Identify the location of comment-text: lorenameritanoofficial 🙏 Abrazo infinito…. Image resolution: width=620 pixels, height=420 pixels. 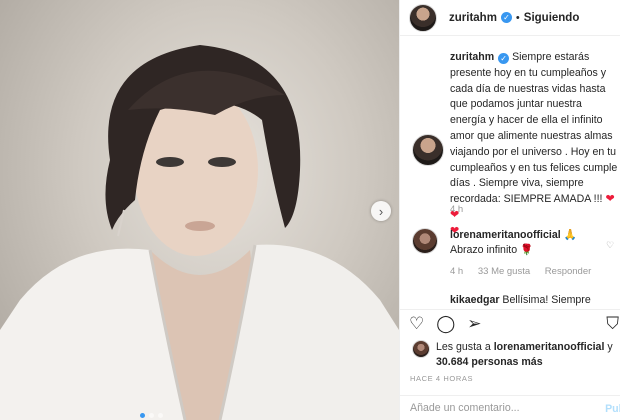
(535, 243).